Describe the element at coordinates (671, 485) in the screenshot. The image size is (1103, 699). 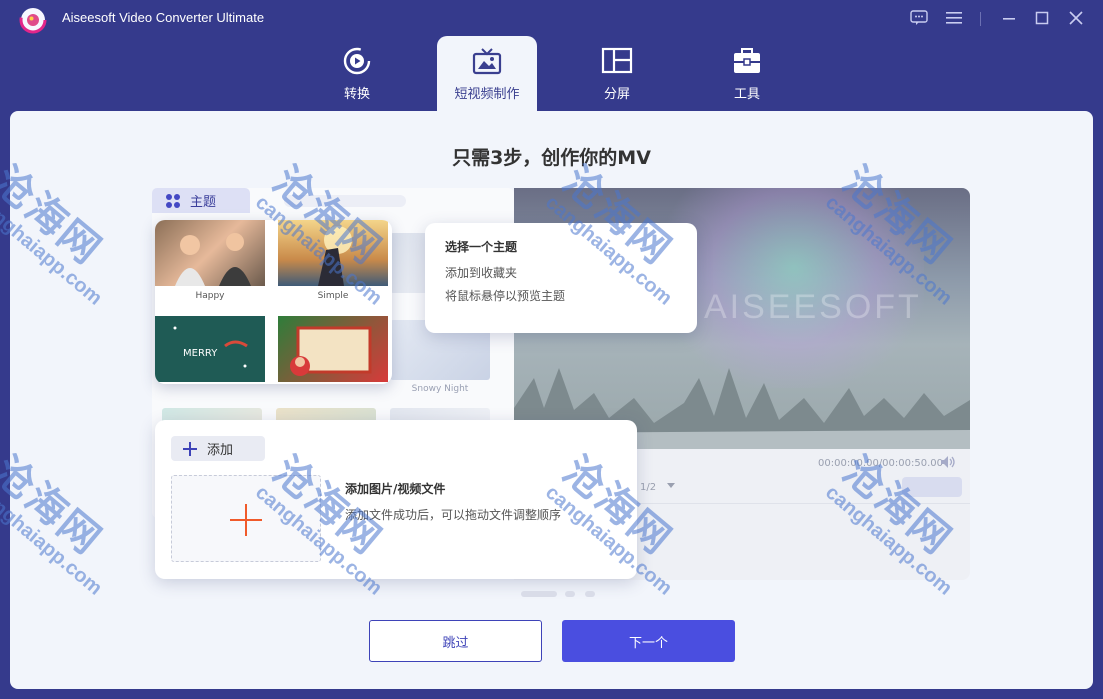
I see `chevron-down-icon` at that location.